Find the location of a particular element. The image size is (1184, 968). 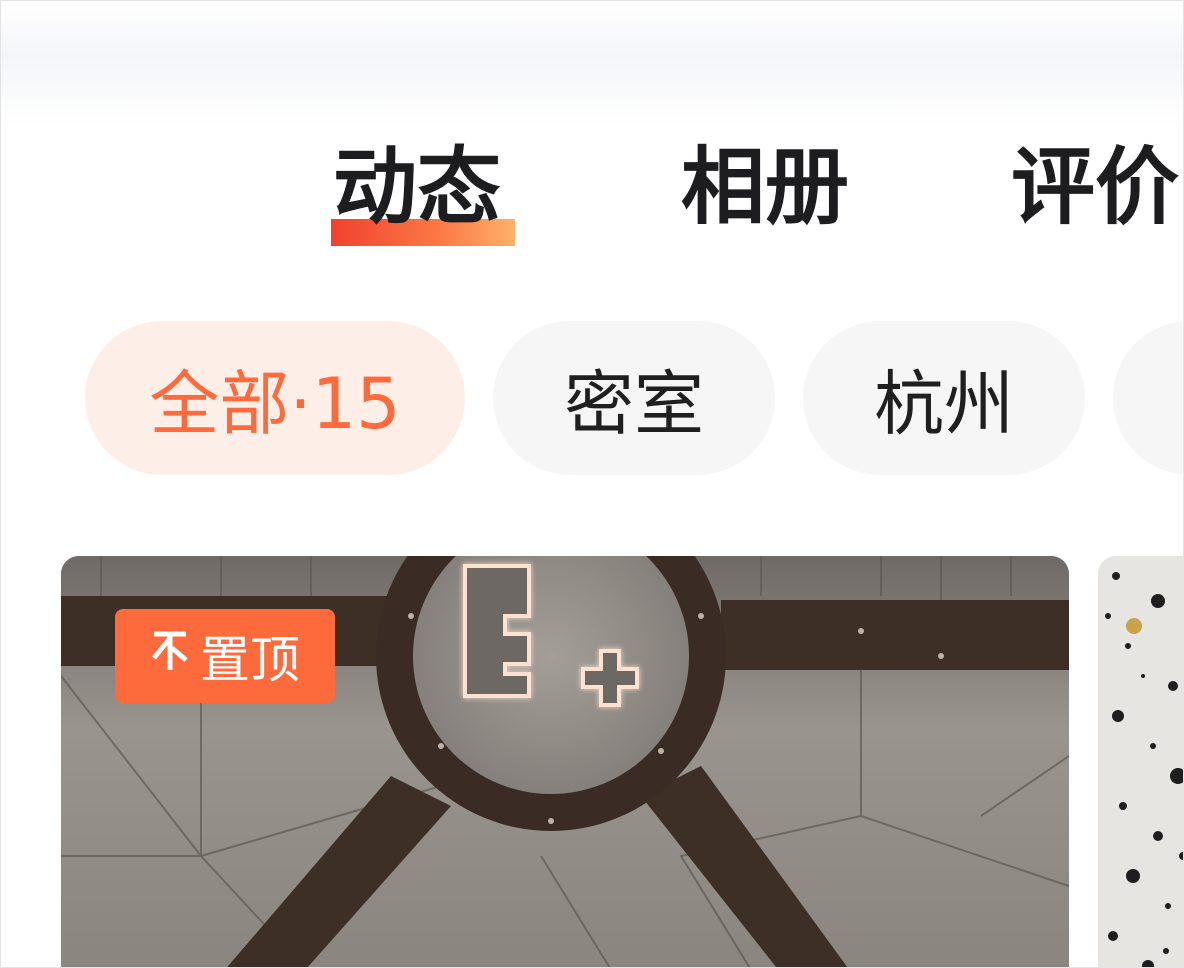

pinned-badge: 置顶 is located at coordinates (225, 656).